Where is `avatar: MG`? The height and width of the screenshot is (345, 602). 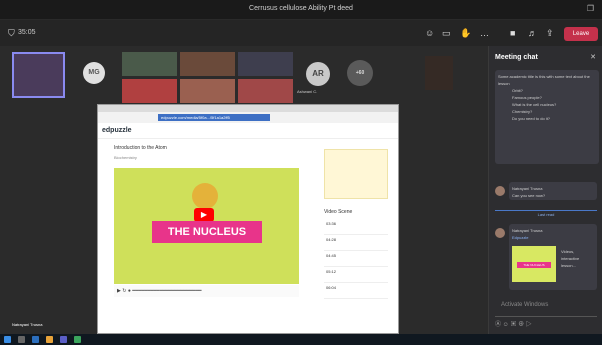 avatar: MG is located at coordinates (94, 73).